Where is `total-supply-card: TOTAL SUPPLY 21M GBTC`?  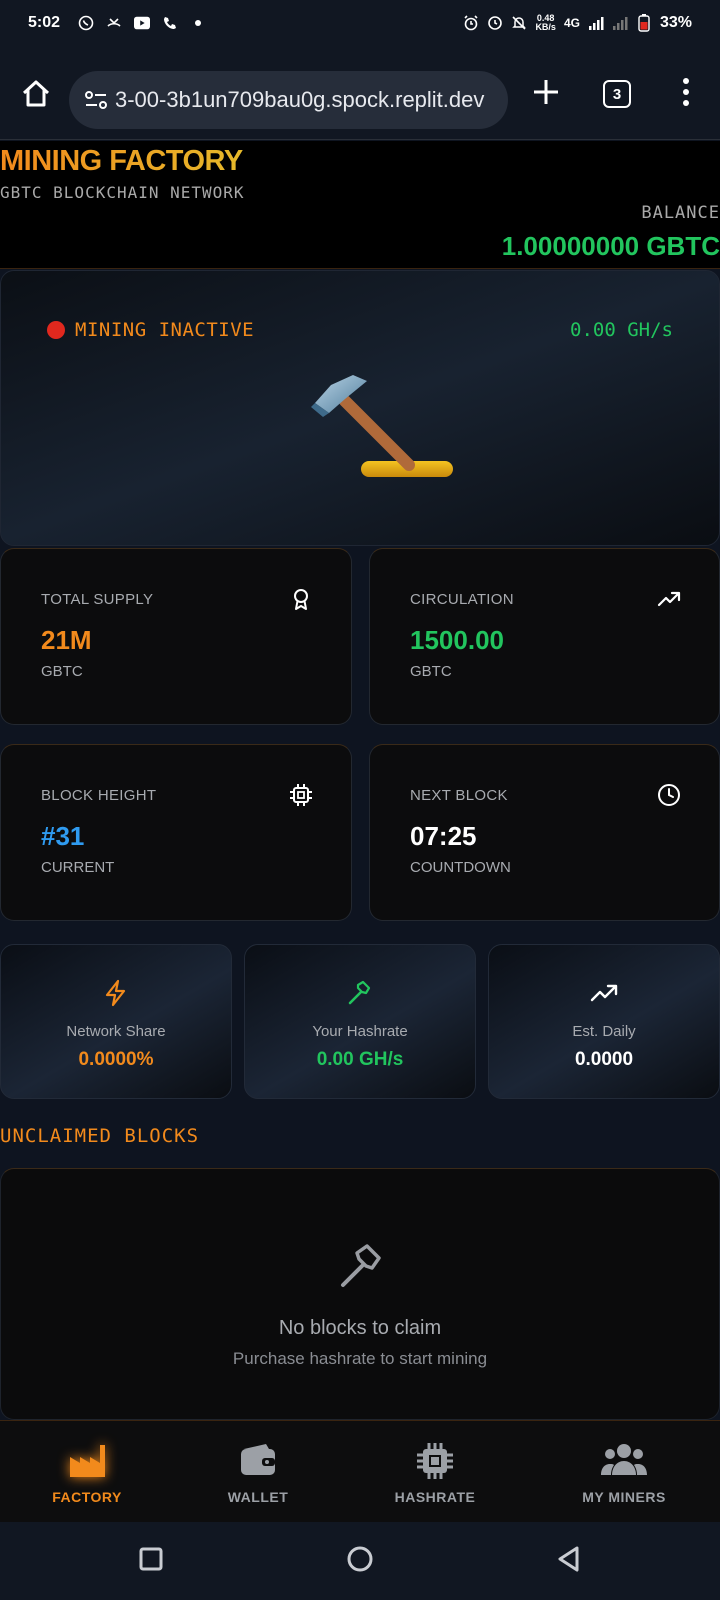 total-supply-card: TOTAL SUPPLY 21M GBTC is located at coordinates (176, 636).